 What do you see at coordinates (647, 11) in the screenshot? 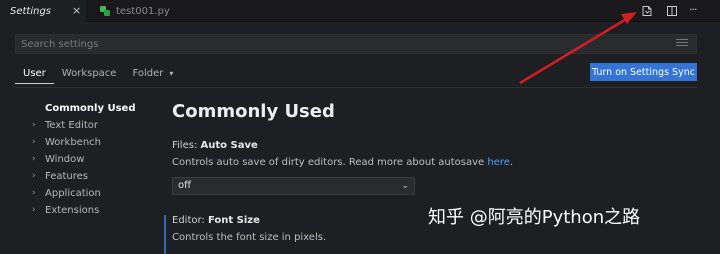
I see `open-settings-json-icon` at bounding box center [647, 11].